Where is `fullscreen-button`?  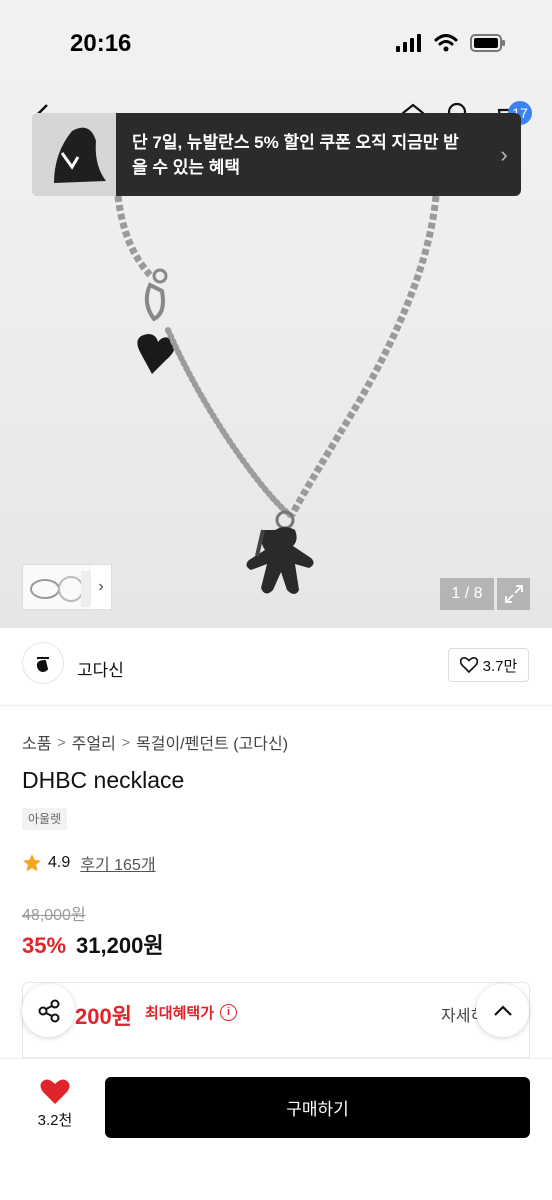 fullscreen-button is located at coordinates (513, 594).